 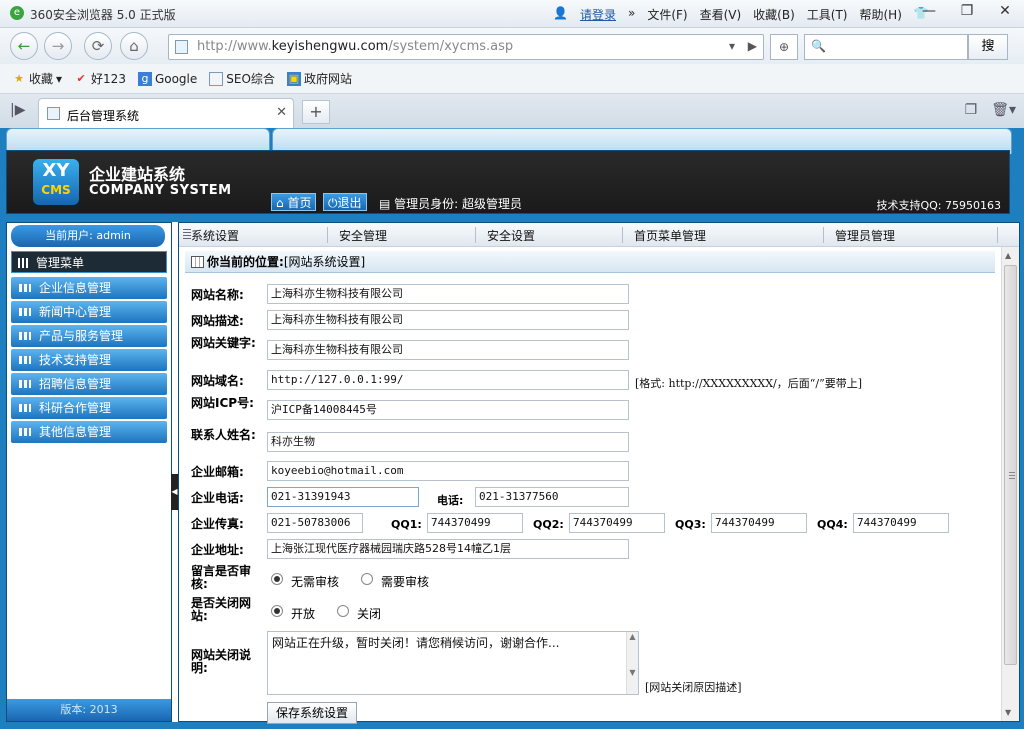 I want to click on phone-label: 企业电话:, so click(x=217, y=498).